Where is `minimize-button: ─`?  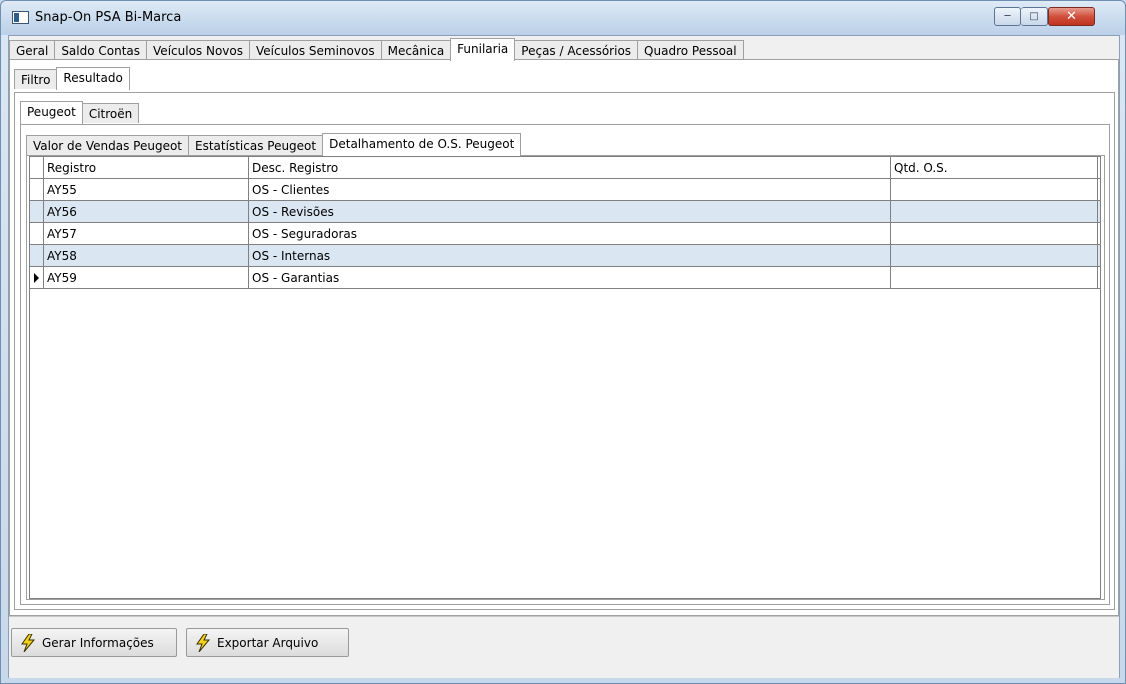
minimize-button: ─ is located at coordinates (1007, 16).